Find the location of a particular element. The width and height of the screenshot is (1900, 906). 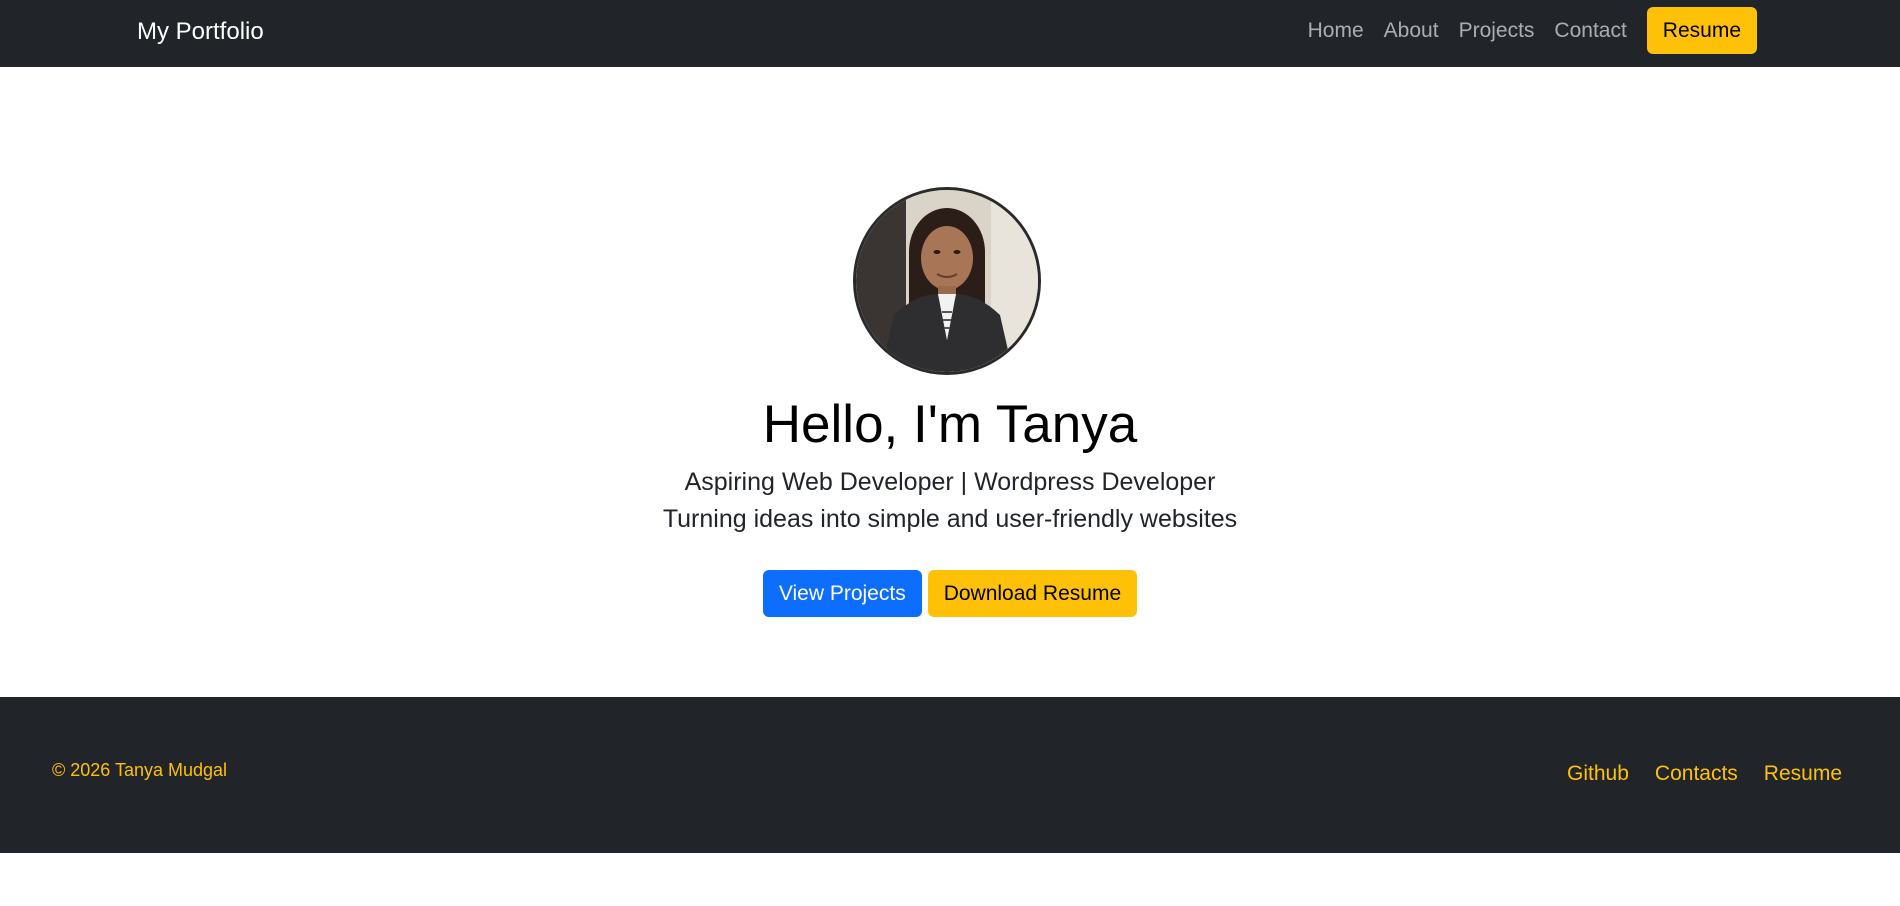

hero-buttons: View Projects Download Resume is located at coordinates (950, 593).